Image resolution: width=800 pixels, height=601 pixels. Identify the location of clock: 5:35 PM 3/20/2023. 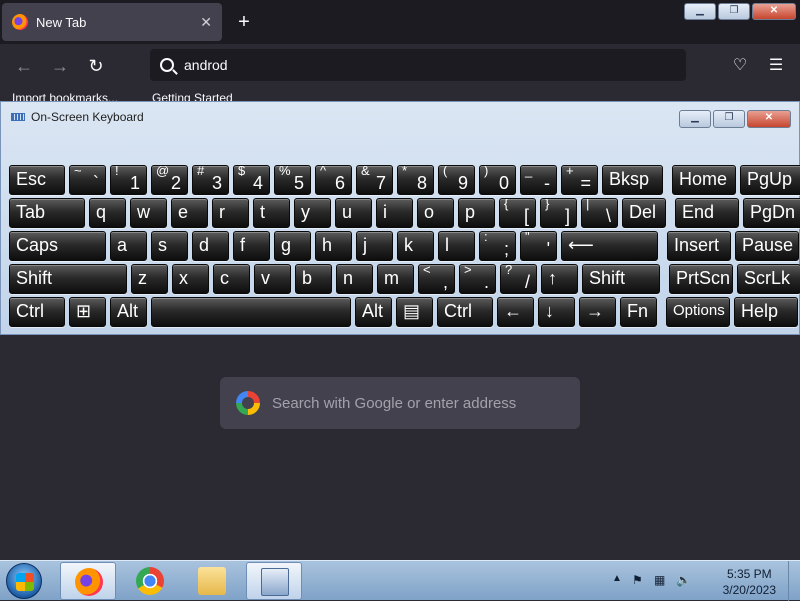
(749, 582).